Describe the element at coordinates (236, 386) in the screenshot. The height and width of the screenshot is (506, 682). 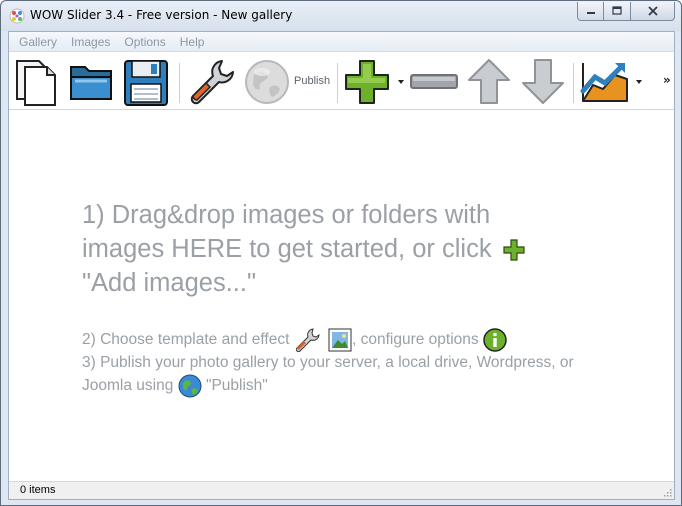
I see `step3-suffix: "Publish"` at that location.